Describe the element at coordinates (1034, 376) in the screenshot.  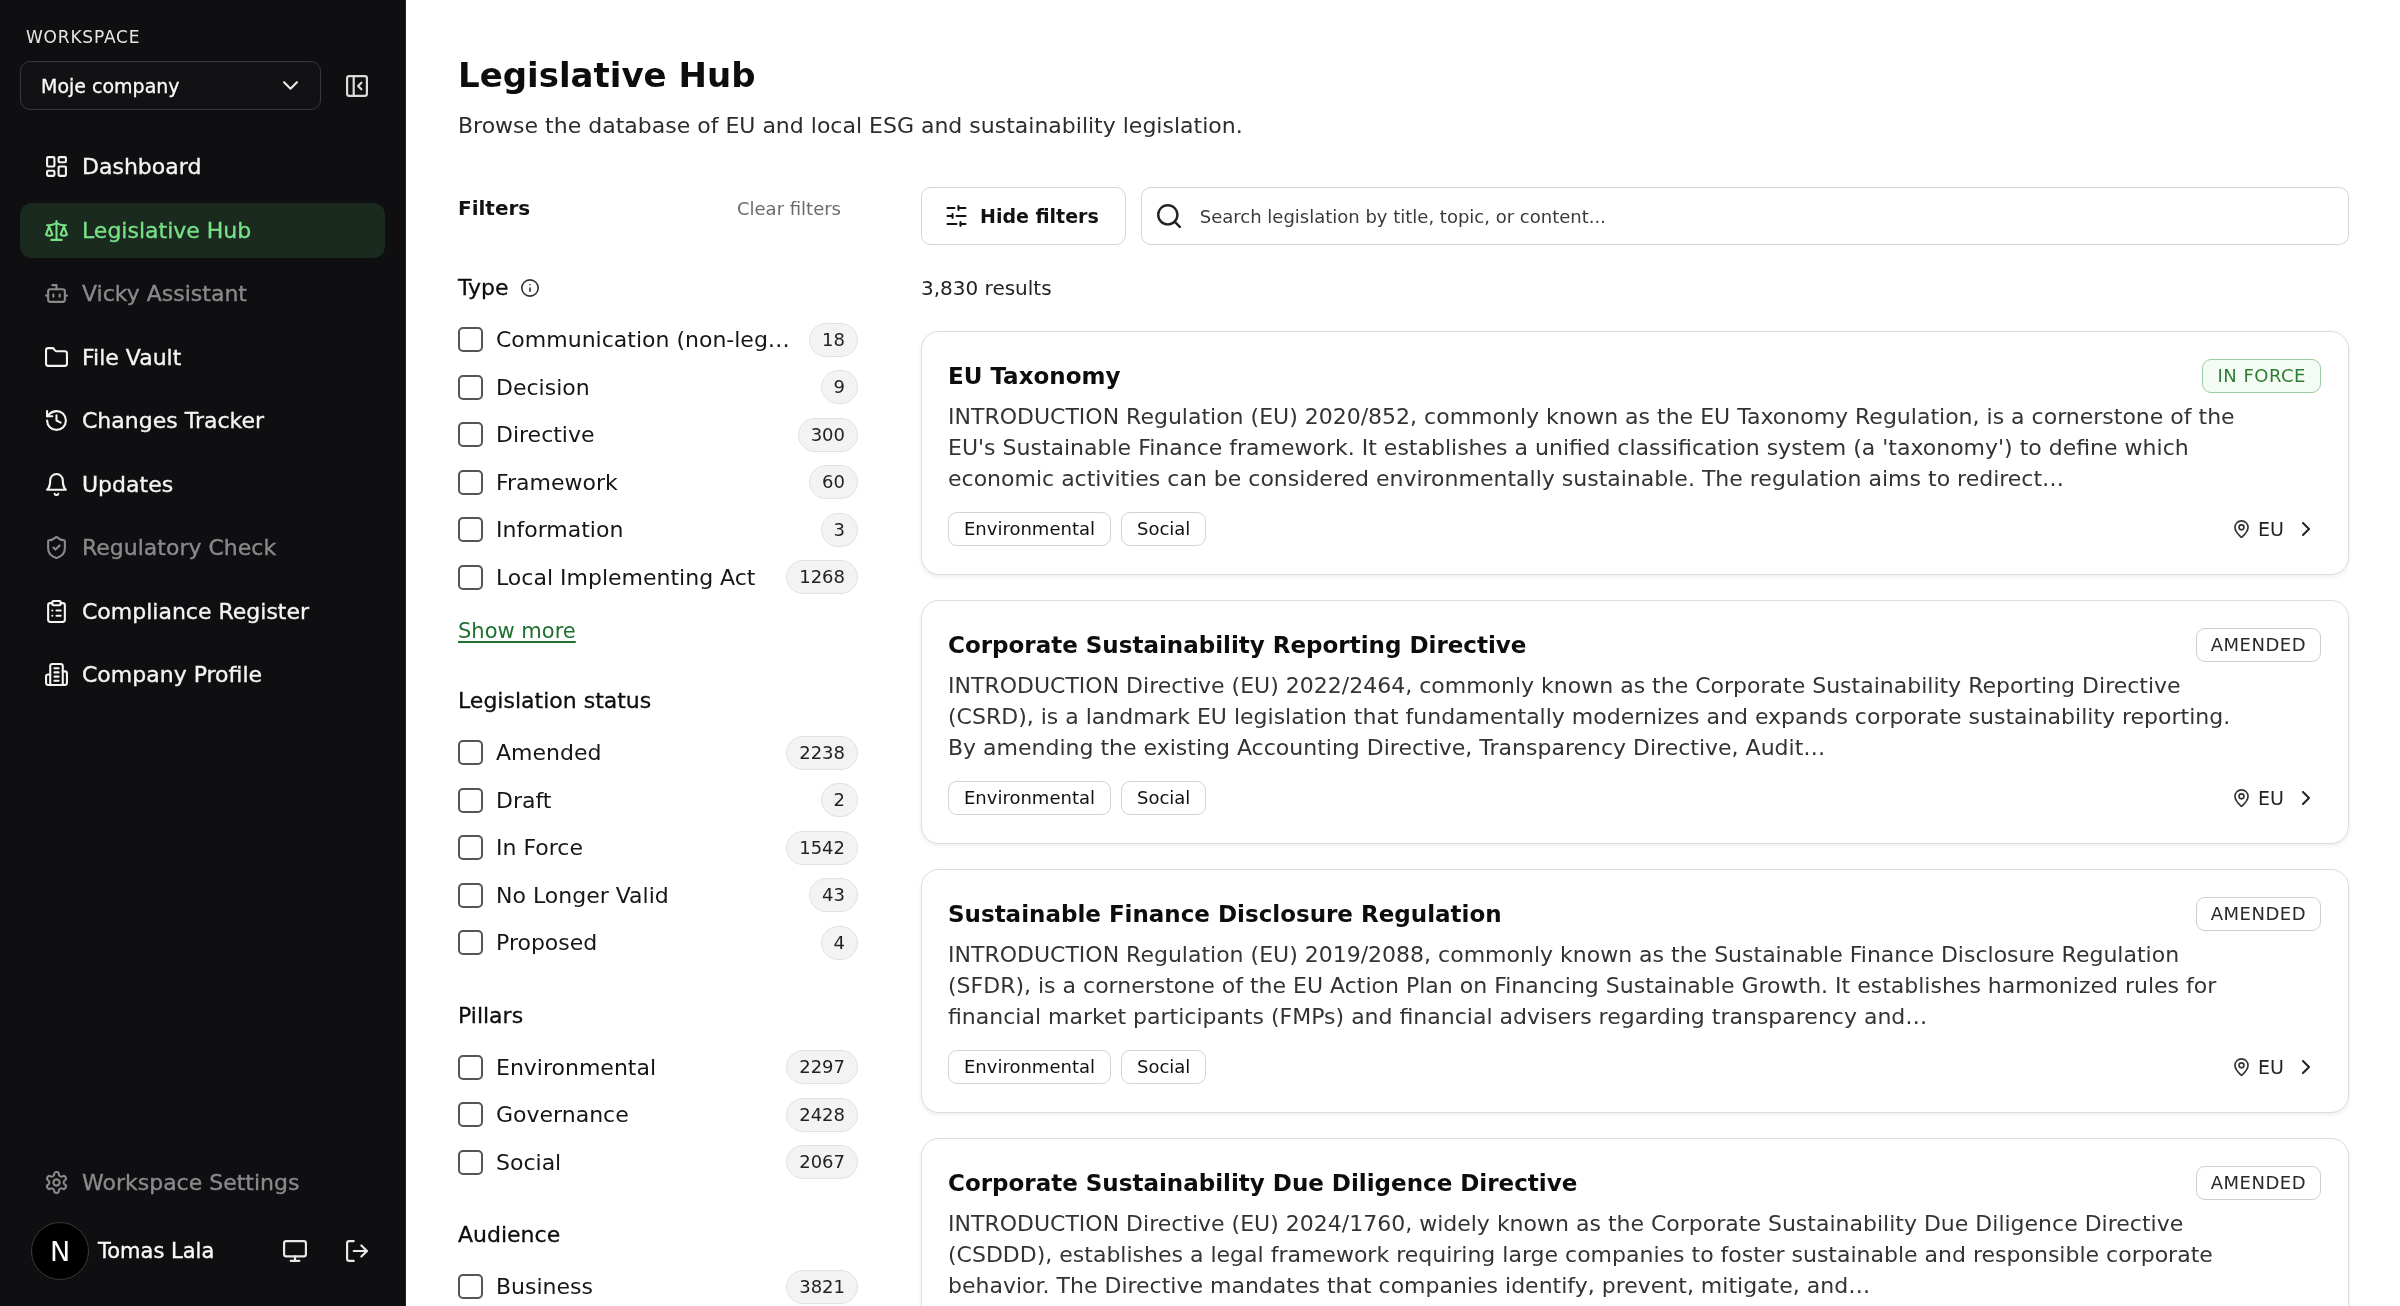
I see `card-title: EU Taxonomy` at that location.